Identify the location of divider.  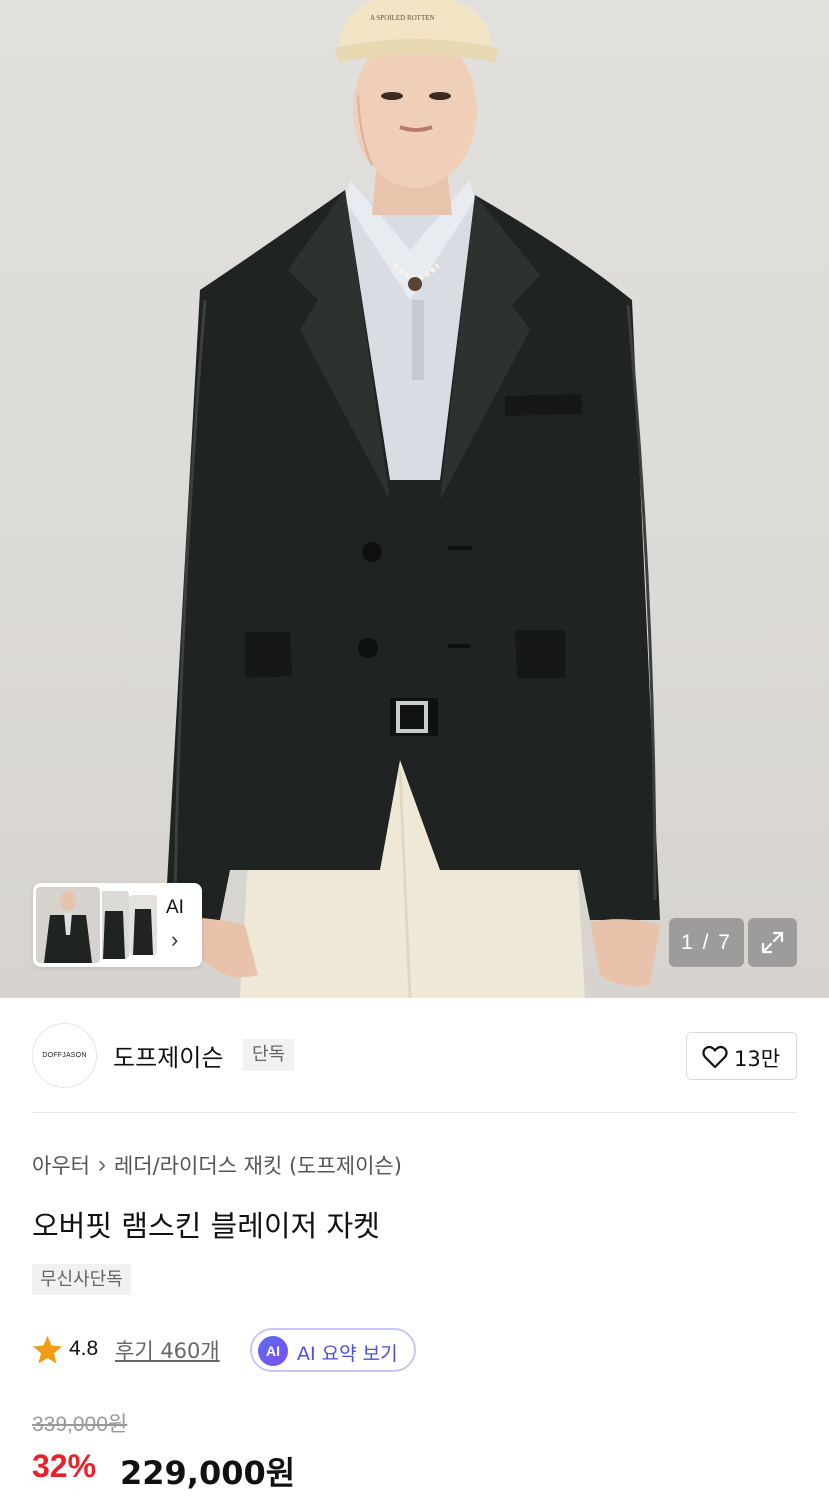
(414, 1112).